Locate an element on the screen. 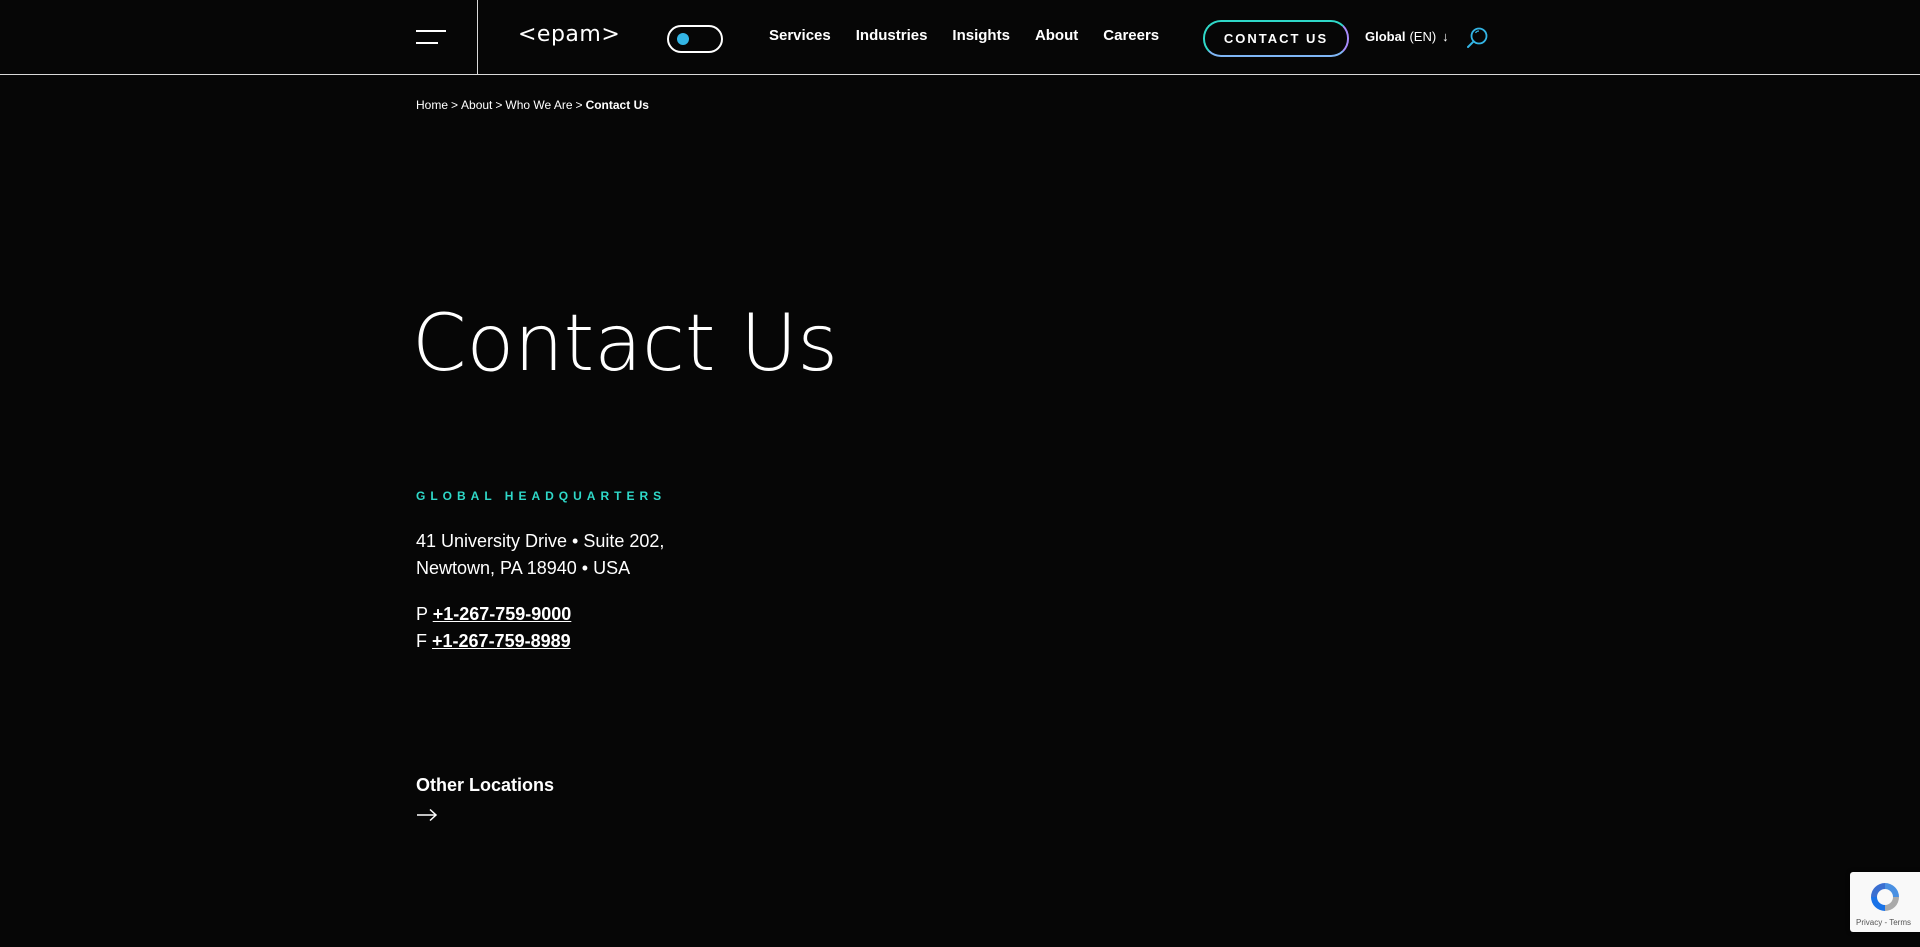  theme-toggle-knob is located at coordinates (683, 39).